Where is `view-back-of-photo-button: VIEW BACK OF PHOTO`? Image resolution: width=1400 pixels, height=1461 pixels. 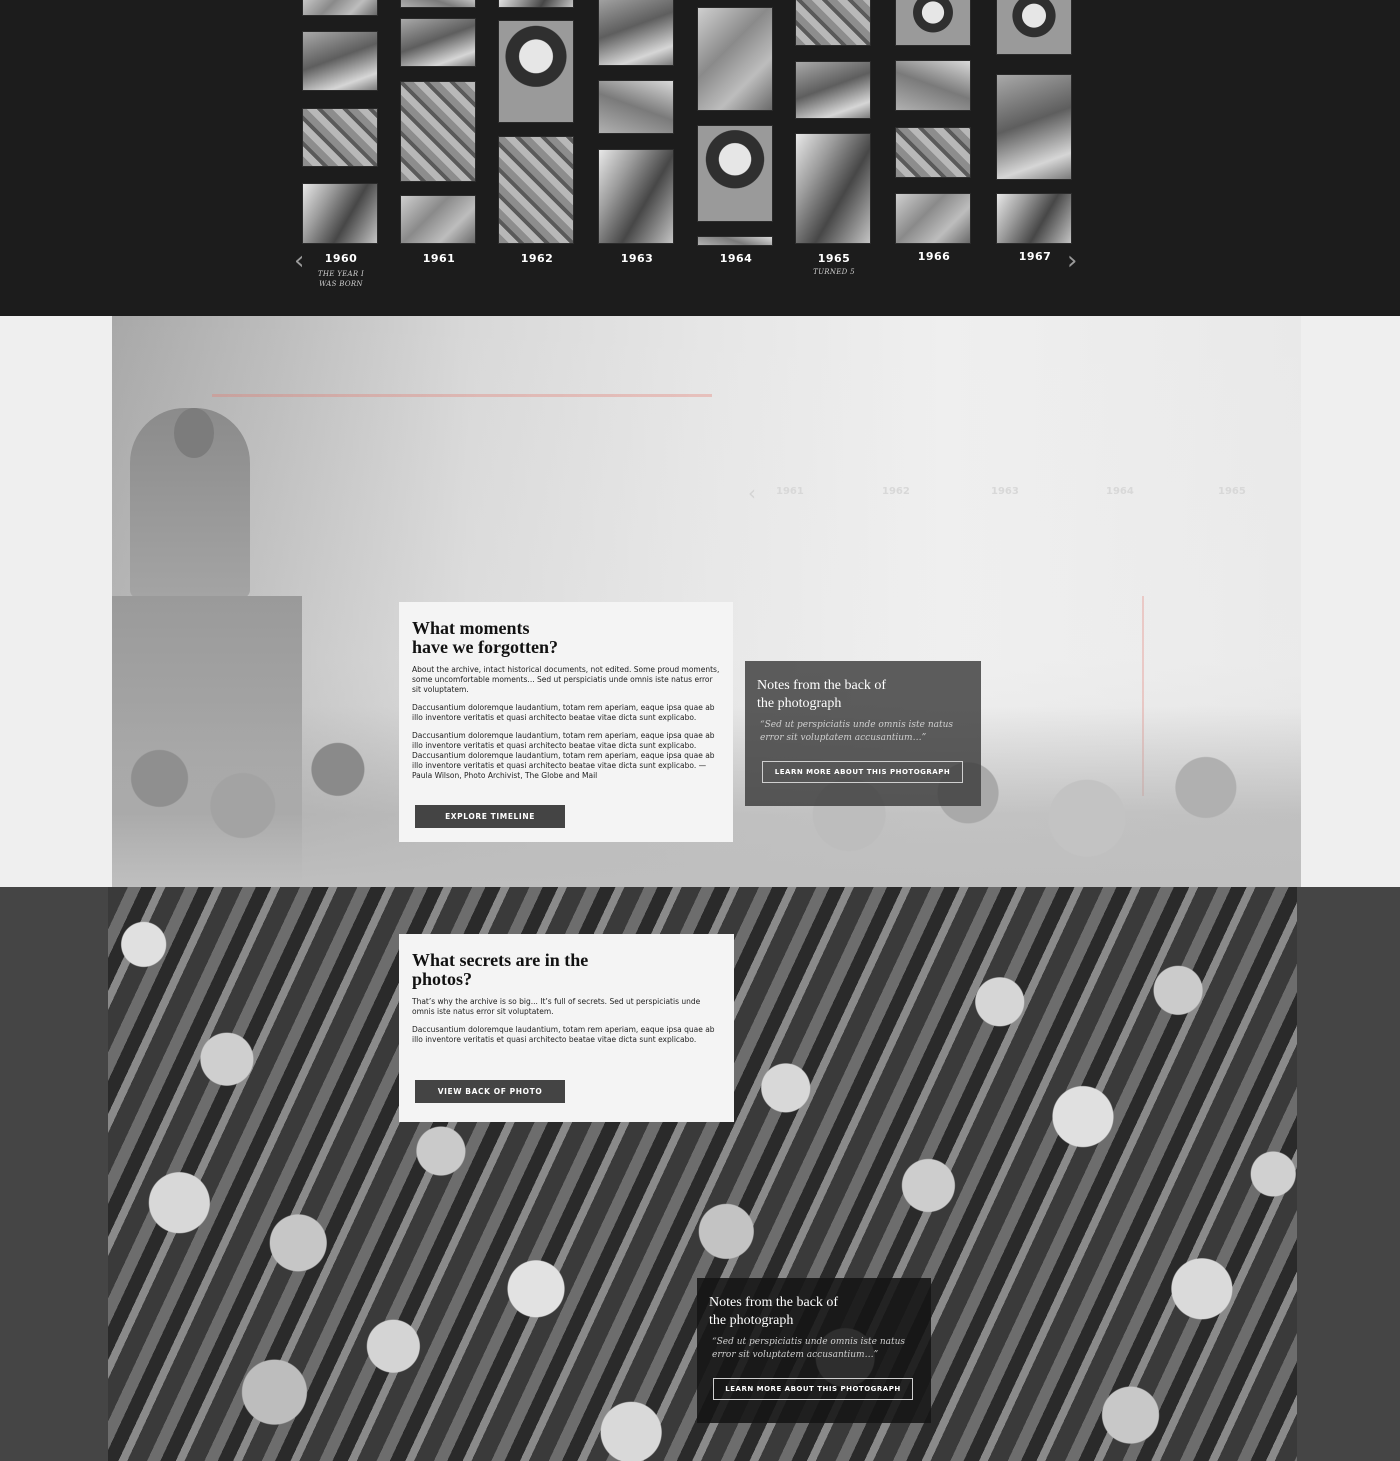 view-back-of-photo-button: VIEW BACK OF PHOTO is located at coordinates (490, 1091).